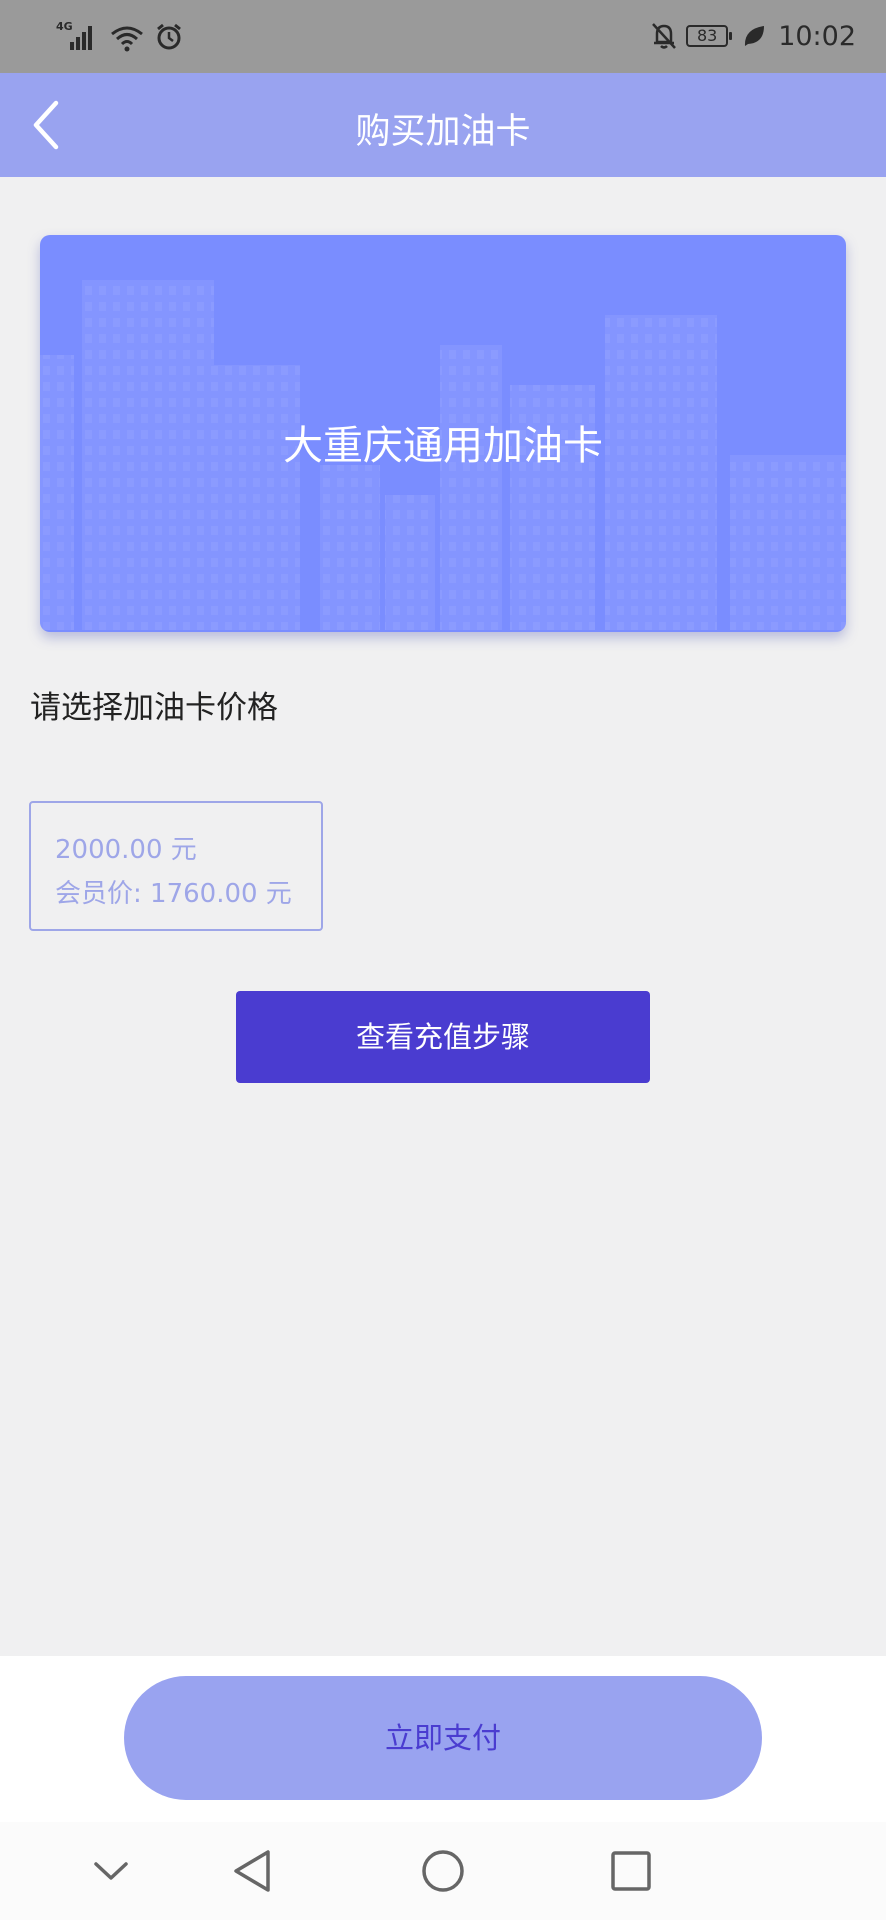 The height and width of the screenshot is (1920, 886). I want to click on member-price-value: 会员价: 1760.00 元, so click(173, 894).